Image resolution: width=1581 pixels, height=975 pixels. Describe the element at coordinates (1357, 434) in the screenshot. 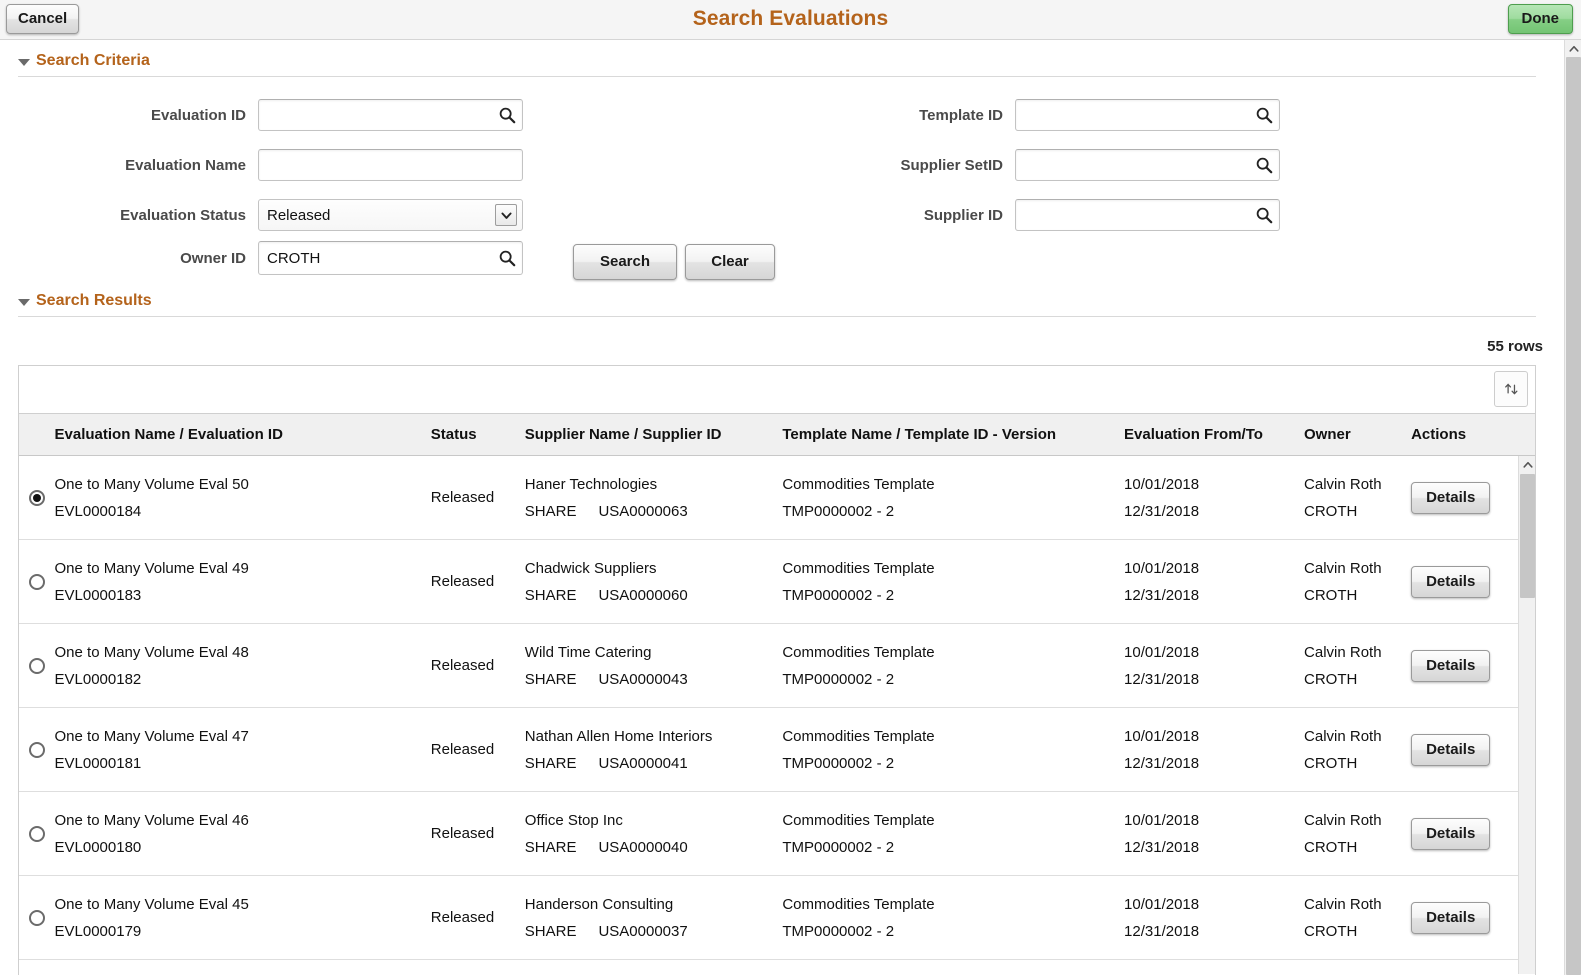

I see `header-owner: Owner` at that location.